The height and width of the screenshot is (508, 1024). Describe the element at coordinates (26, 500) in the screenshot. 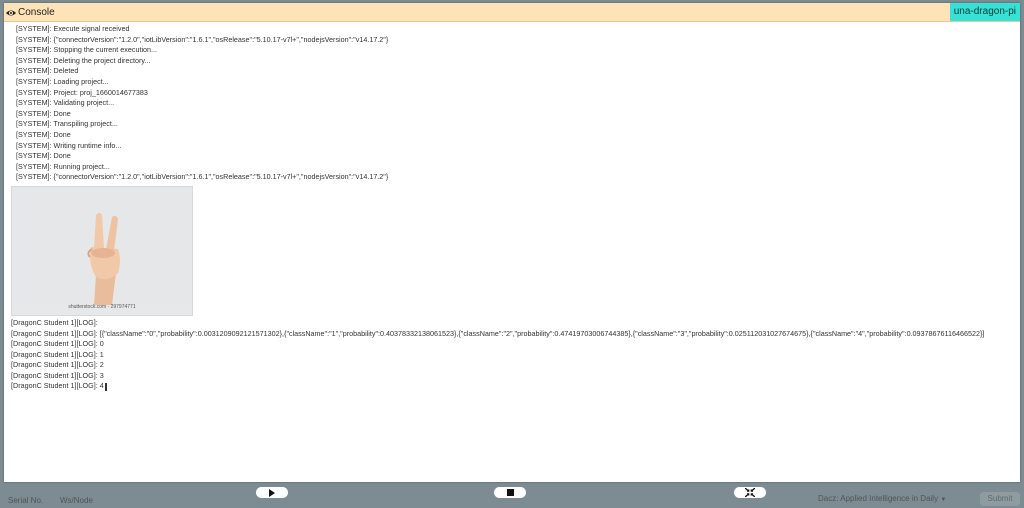

I see `bg-serial-label: Serial No.` at that location.